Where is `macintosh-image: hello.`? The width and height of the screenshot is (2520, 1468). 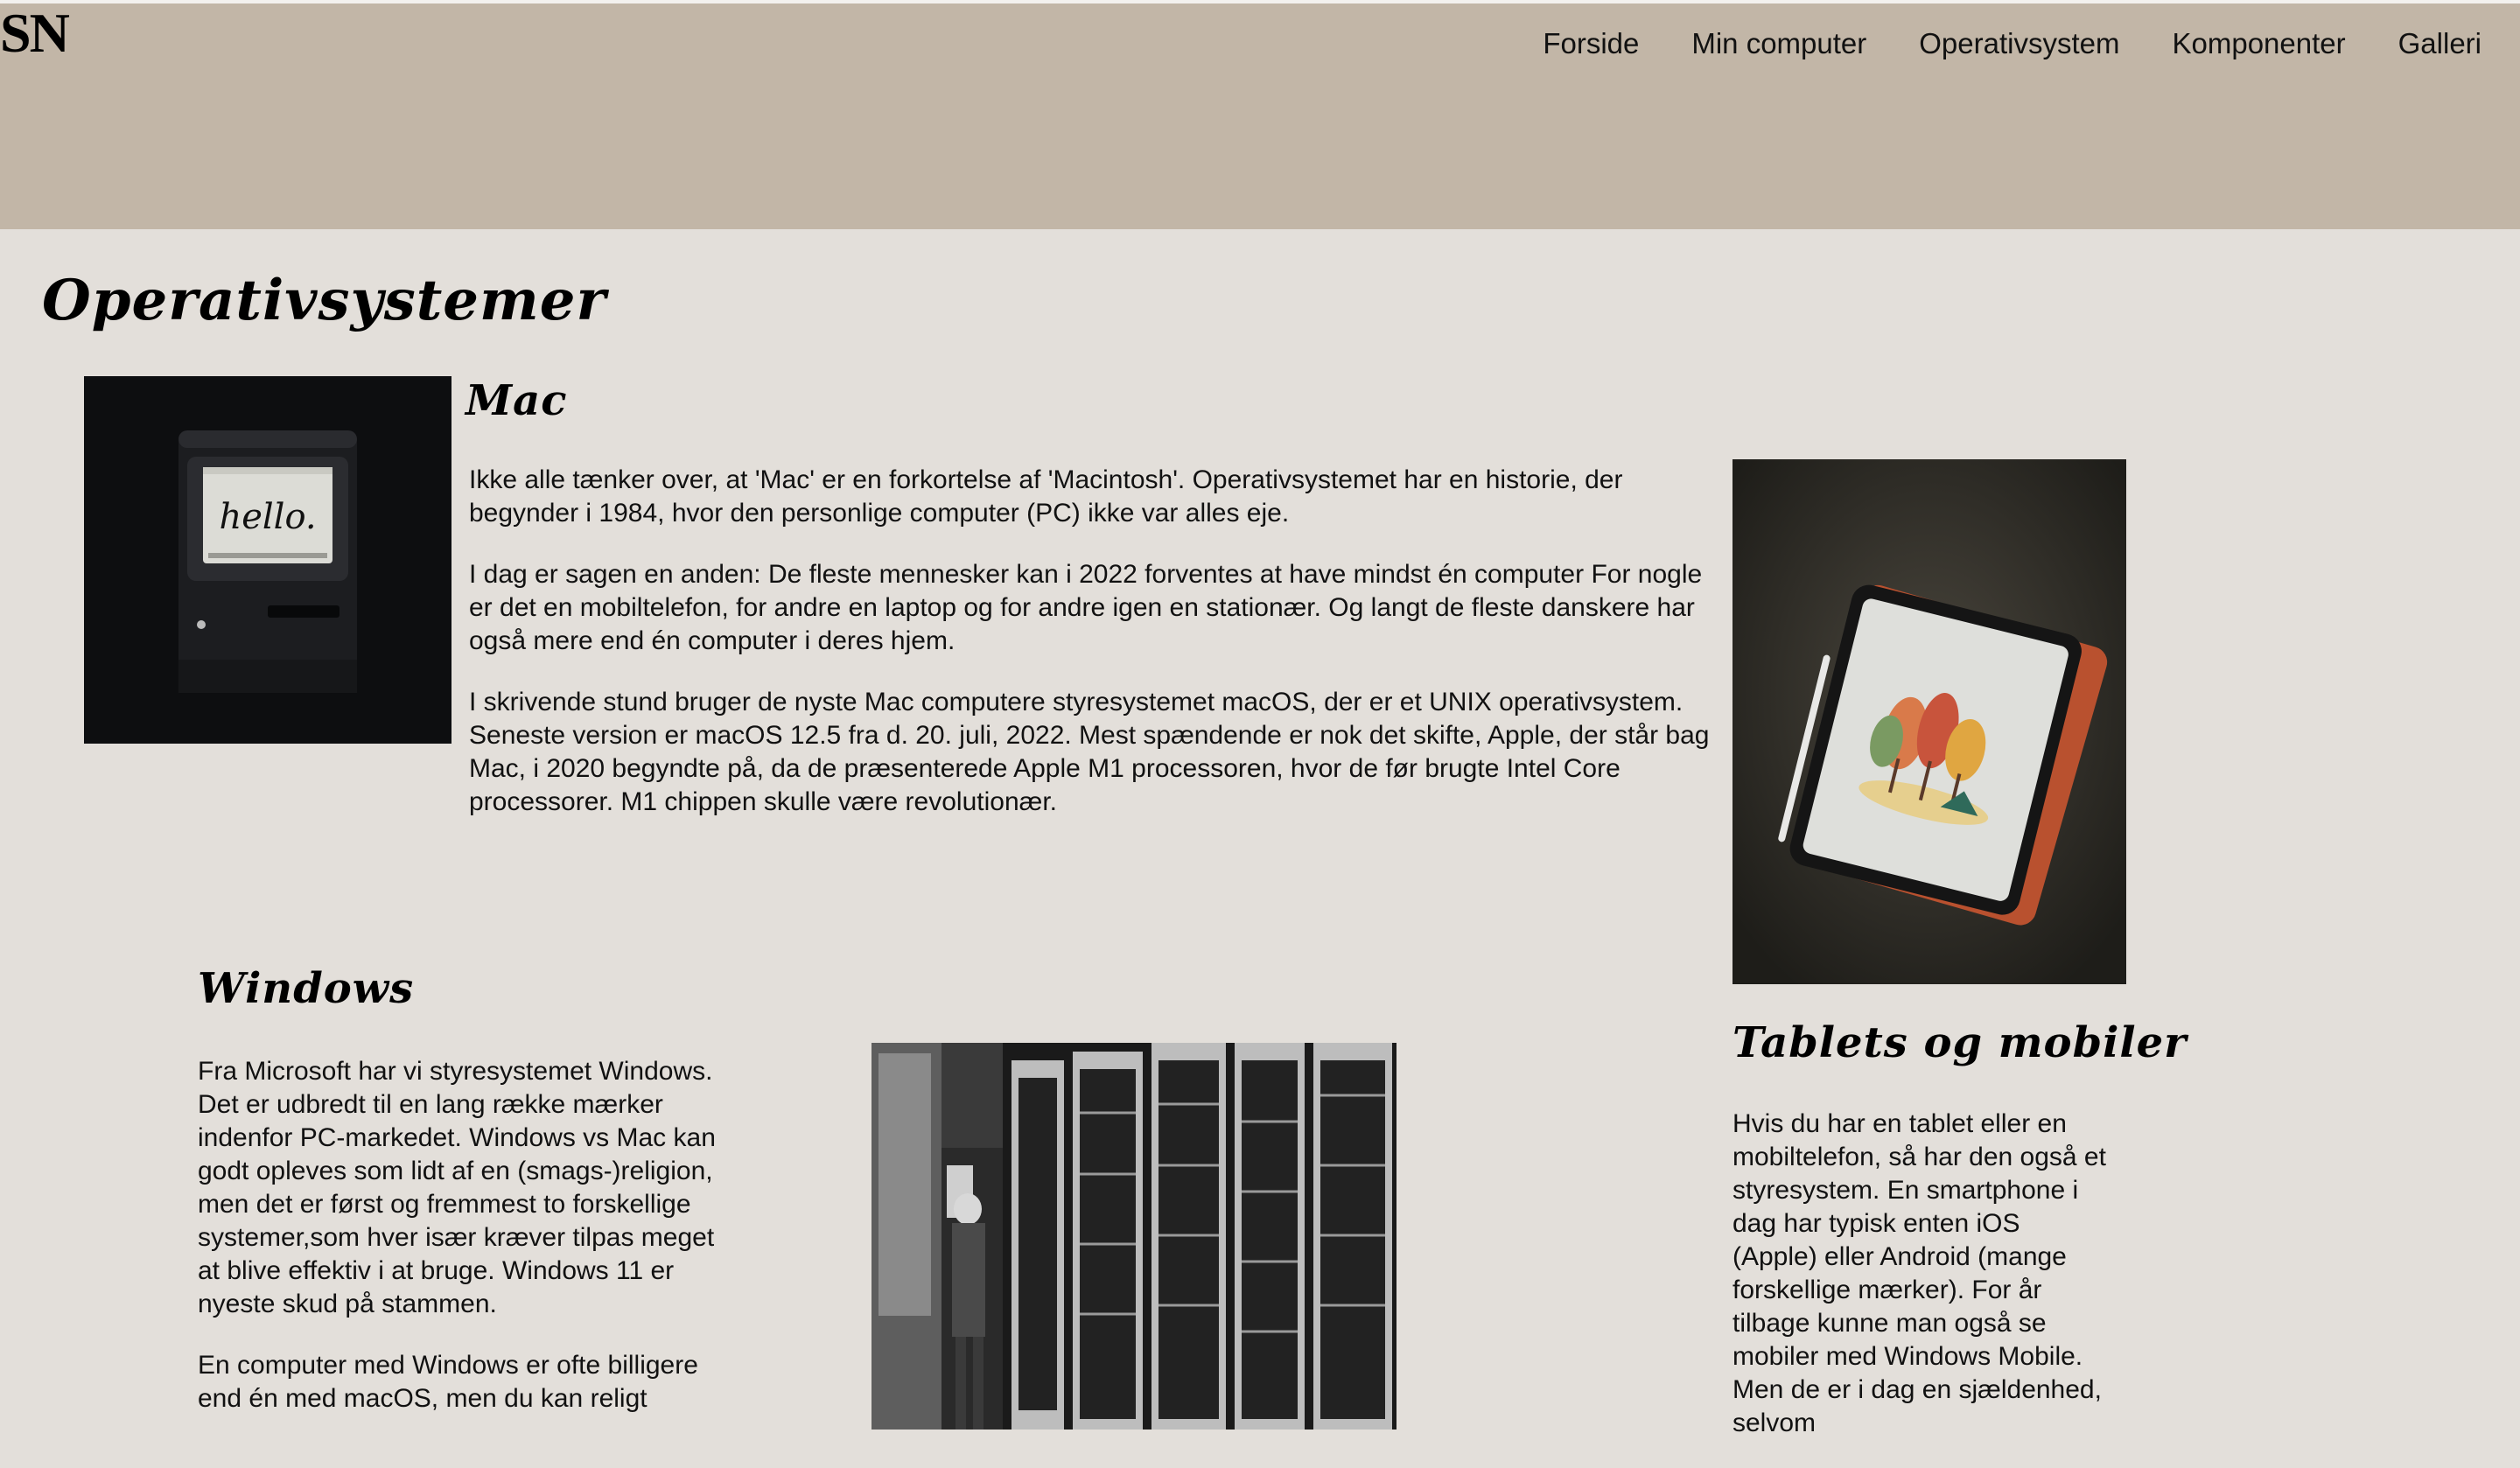
macintosh-image: hello. is located at coordinates (268, 560).